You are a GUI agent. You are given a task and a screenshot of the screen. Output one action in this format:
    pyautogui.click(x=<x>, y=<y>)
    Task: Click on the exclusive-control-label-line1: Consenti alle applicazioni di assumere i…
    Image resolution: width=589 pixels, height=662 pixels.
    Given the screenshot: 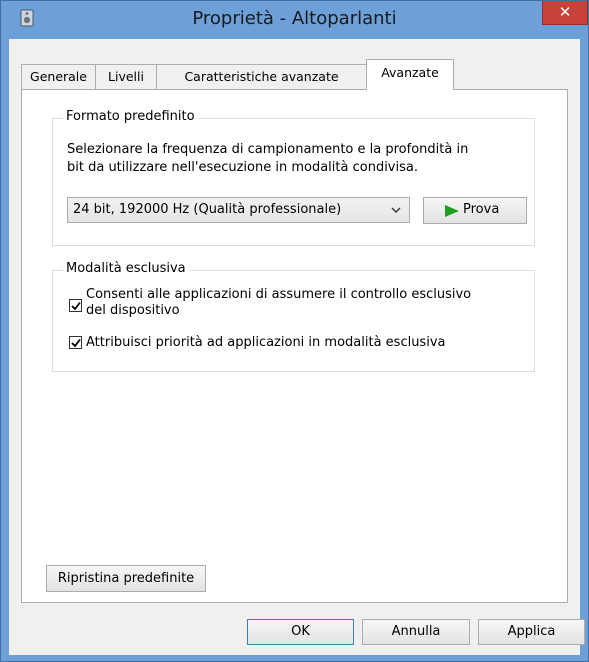 What is the action you would take?
    pyautogui.click(x=279, y=294)
    